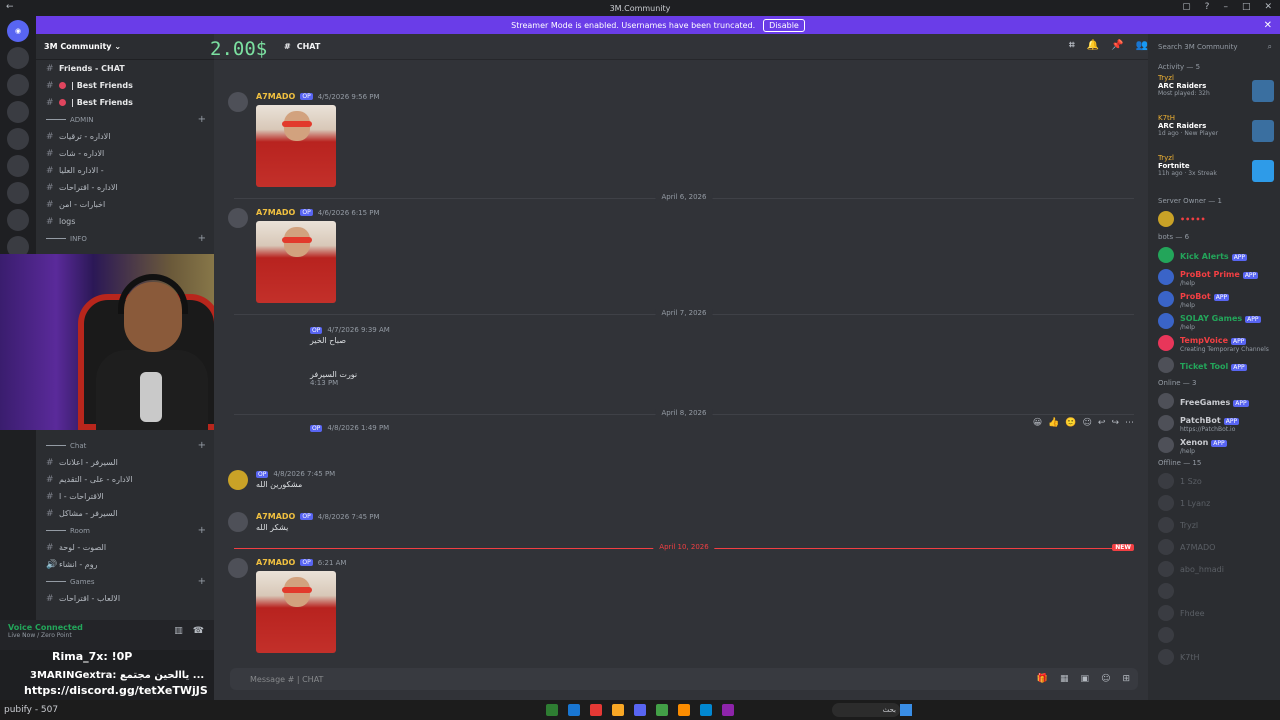 This screenshot has width=1280, height=720. What do you see at coordinates (1093, 45) in the screenshot?
I see `bell-icon: 🔔` at bounding box center [1093, 45].